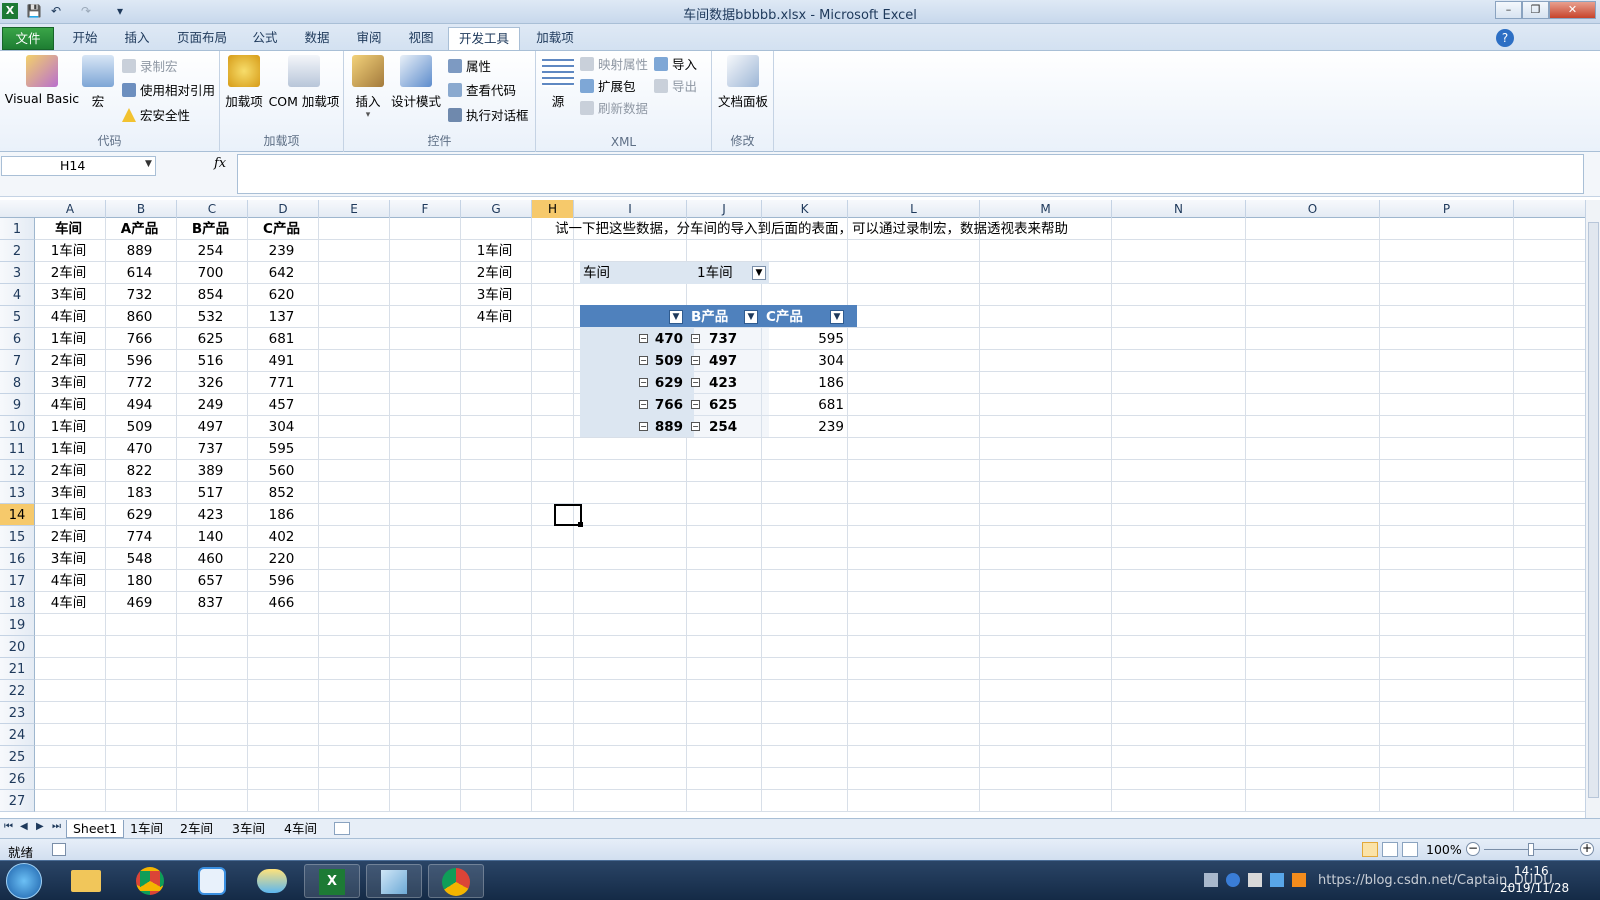 The width and height of the screenshot is (1600, 900). I want to click on table-cell: 137, so click(281, 317).